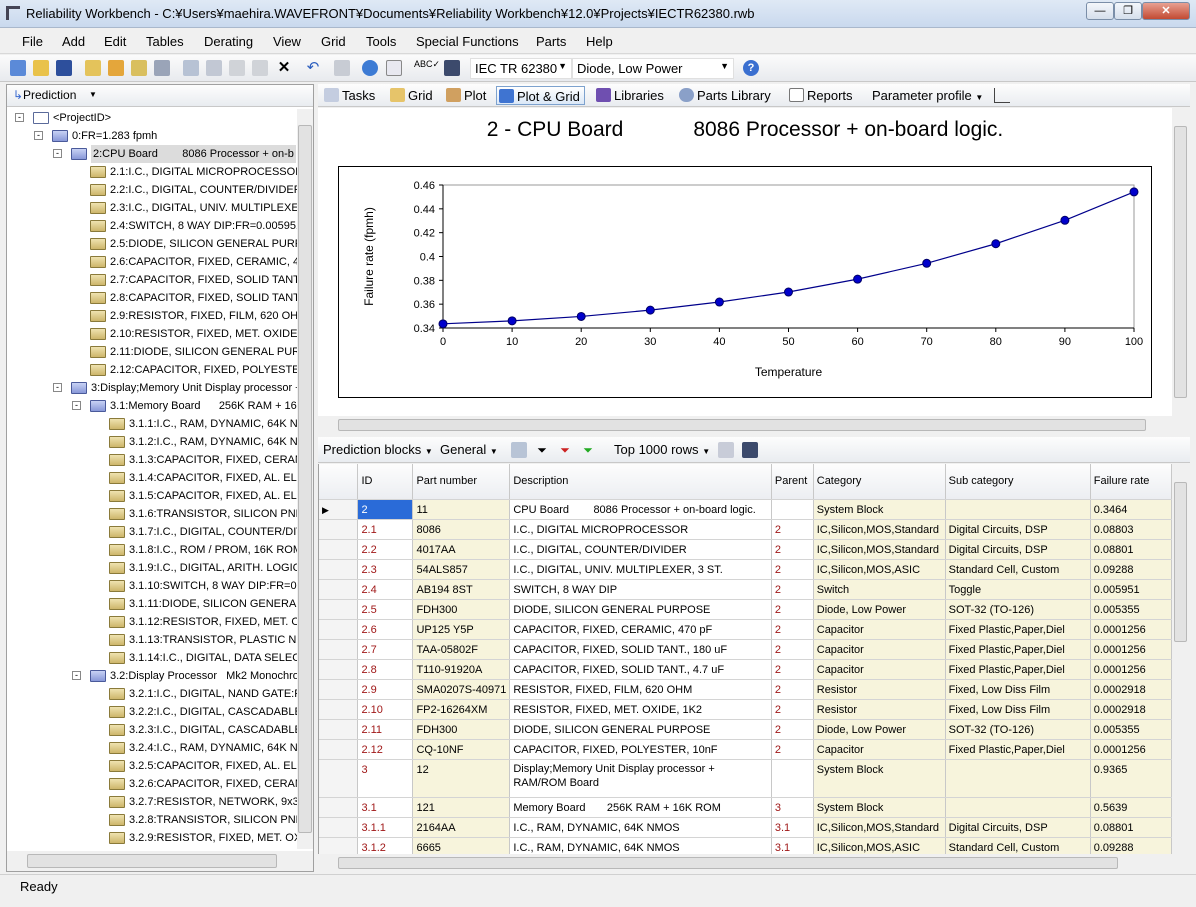 The image size is (1196, 907). I want to click on tree-node: 2.1:I.C., DIGITAL MICROPROCESSOR:F, so click(152, 172).